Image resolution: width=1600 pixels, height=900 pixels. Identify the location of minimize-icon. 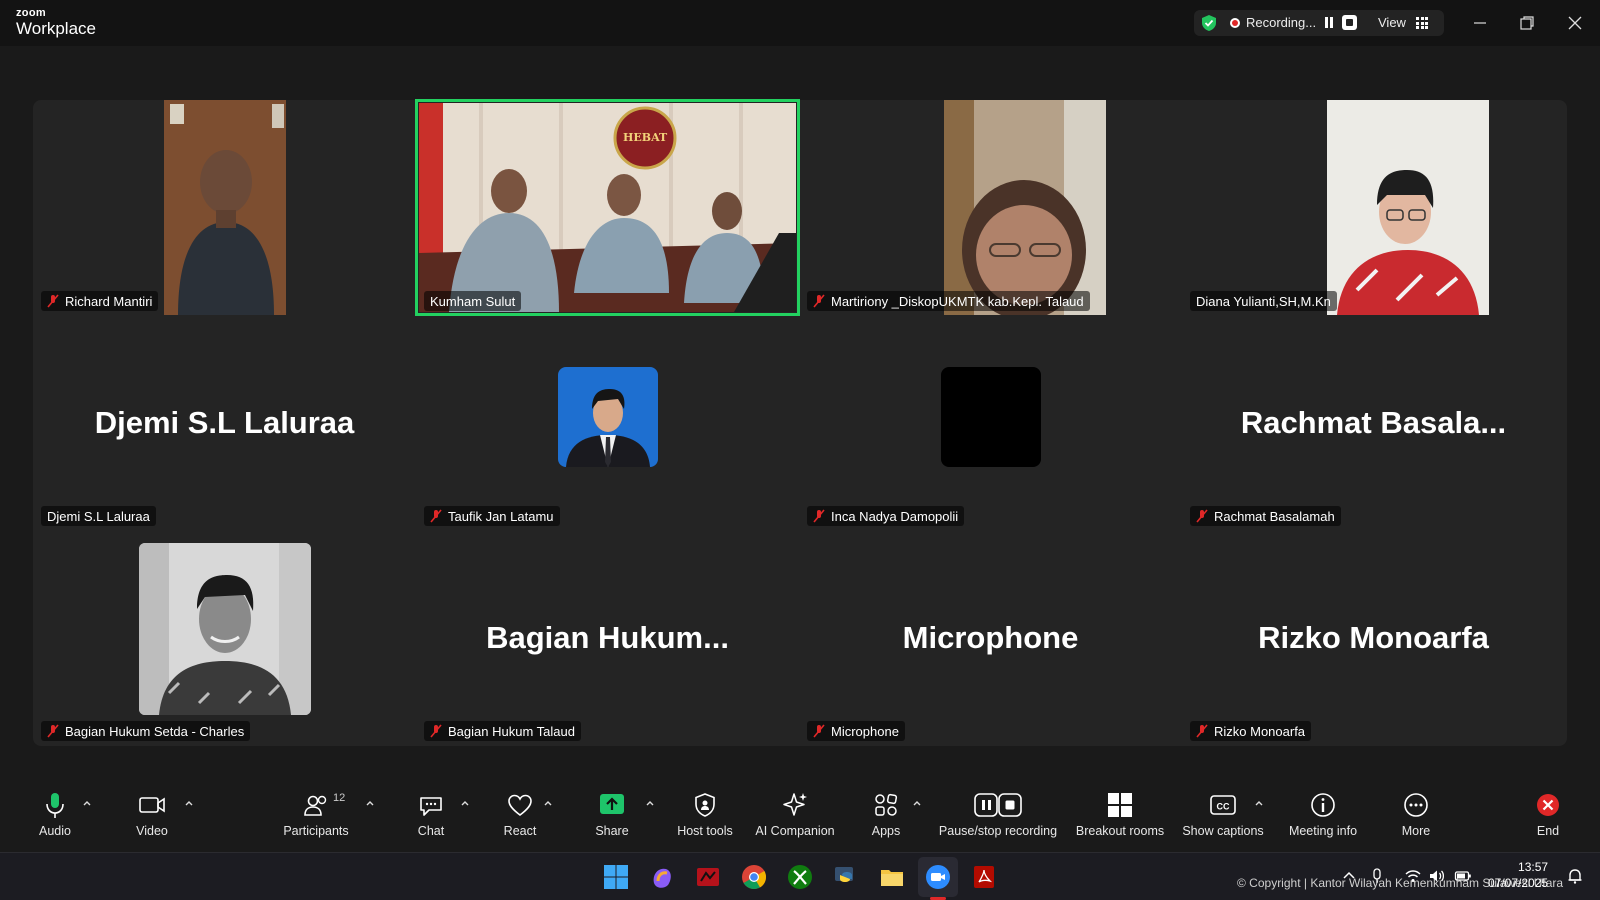
(1480, 23).